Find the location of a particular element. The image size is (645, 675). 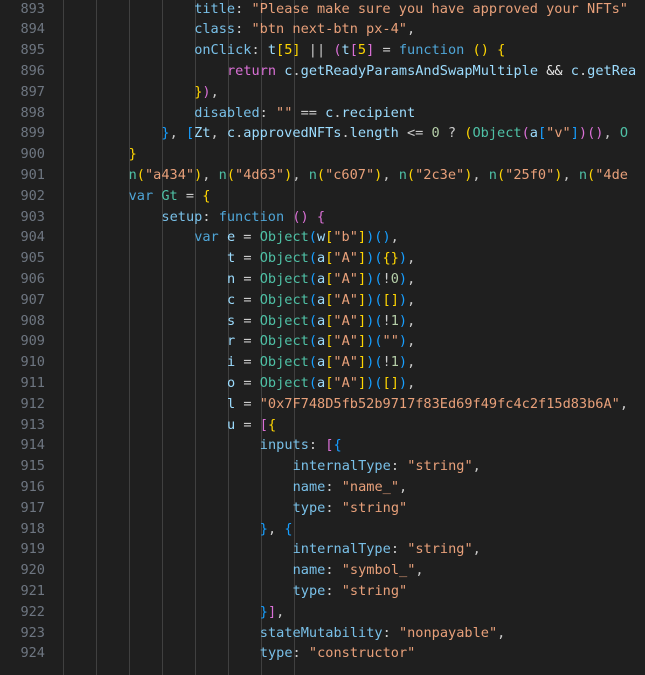

code-token: t is located at coordinates (231, 258).